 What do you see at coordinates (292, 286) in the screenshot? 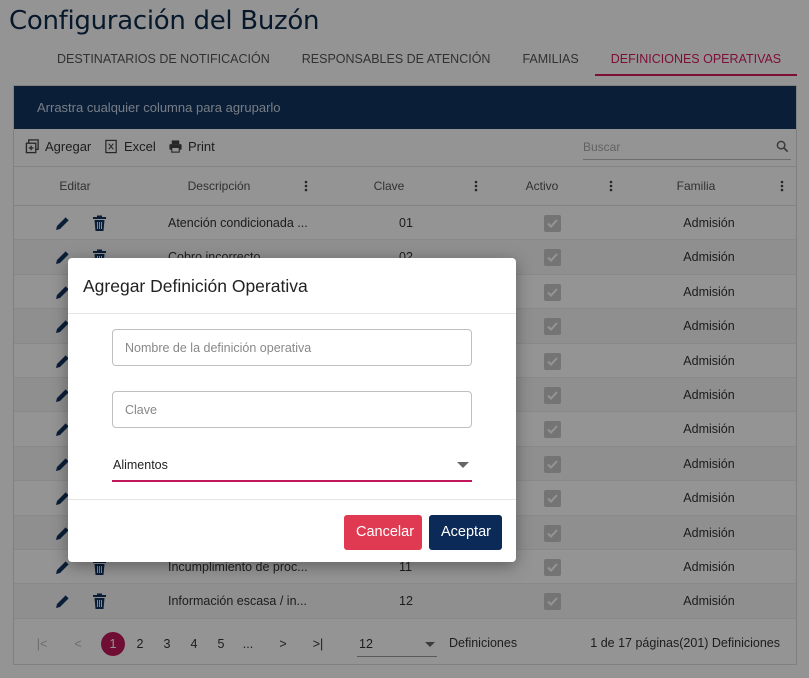
I see `dialog-title: Agregar Definición Operativa` at bounding box center [292, 286].